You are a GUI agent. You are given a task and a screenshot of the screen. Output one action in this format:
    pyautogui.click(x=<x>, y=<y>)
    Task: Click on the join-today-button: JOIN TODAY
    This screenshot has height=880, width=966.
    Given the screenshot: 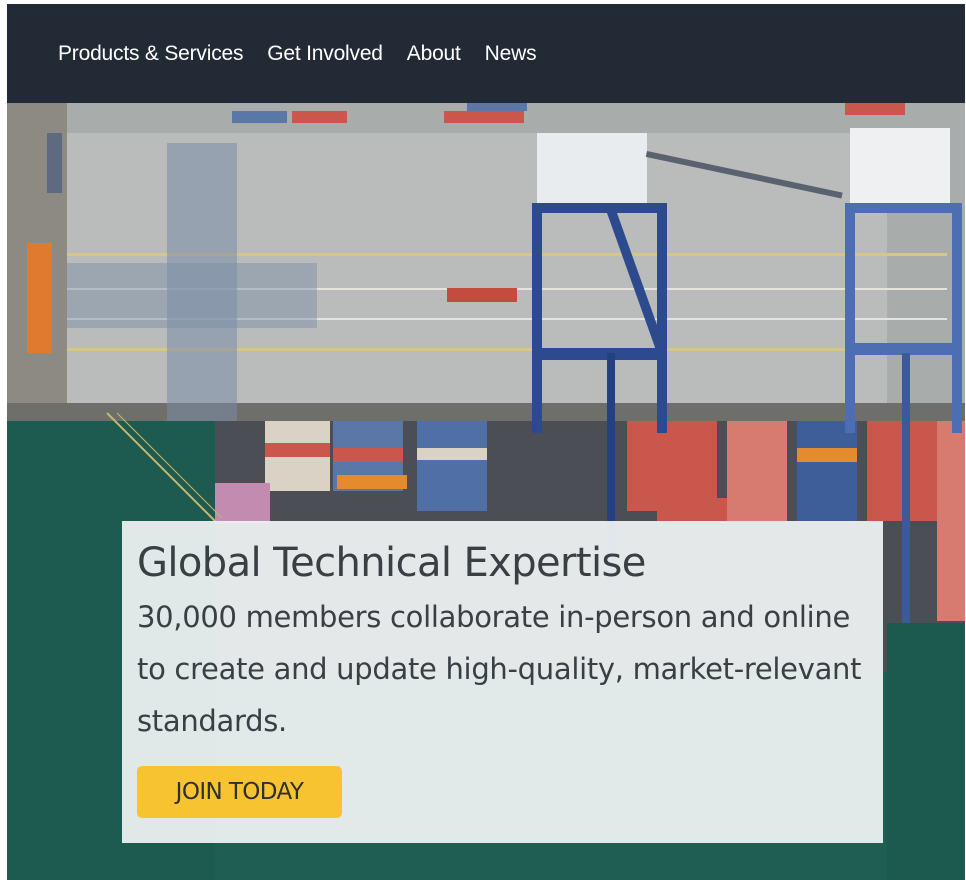 What is the action you would take?
    pyautogui.click(x=239, y=792)
    